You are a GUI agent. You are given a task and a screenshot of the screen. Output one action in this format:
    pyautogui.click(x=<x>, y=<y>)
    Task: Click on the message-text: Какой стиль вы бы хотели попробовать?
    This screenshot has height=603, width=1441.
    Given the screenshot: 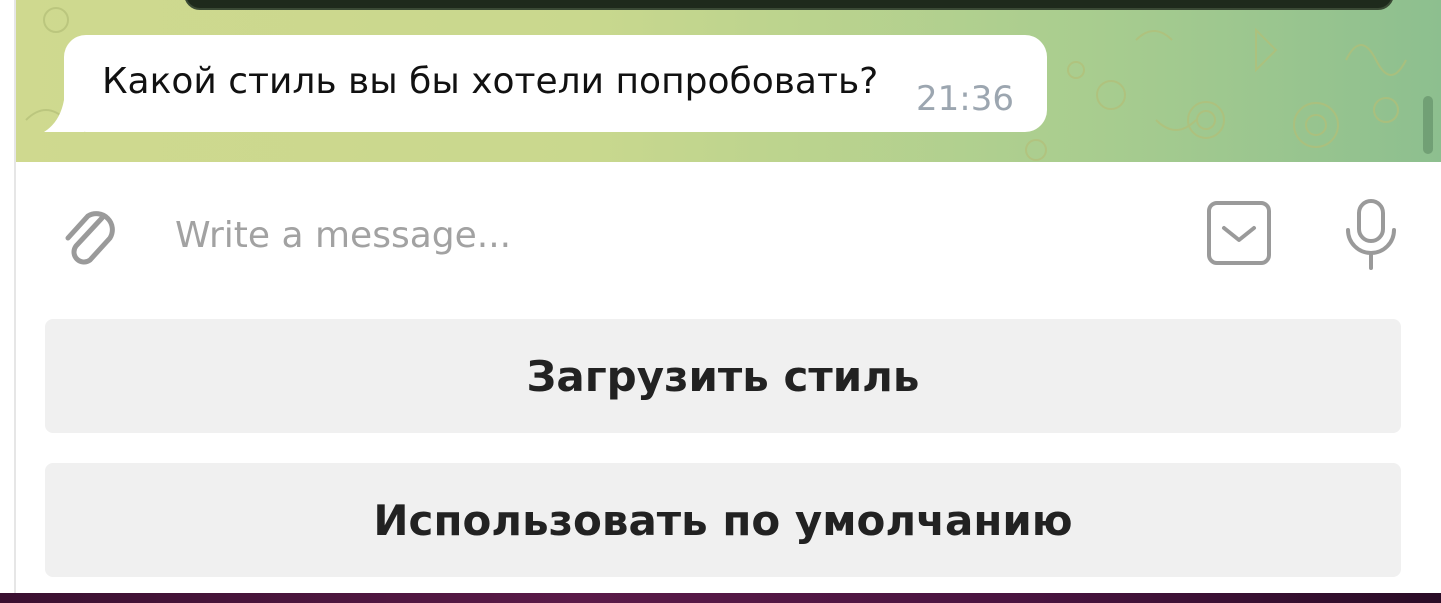 What is the action you would take?
    pyautogui.click(x=490, y=81)
    